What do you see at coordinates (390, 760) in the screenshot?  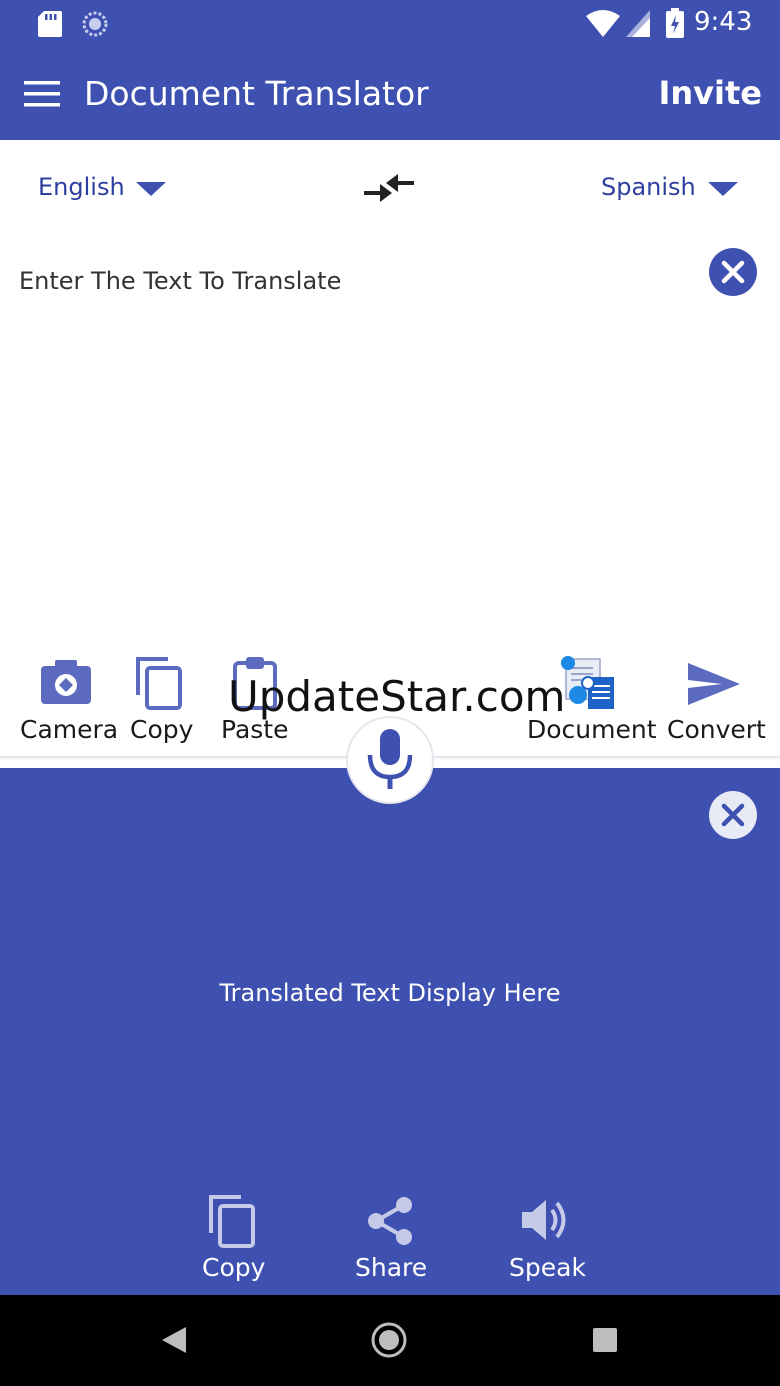 I see `microphone-button` at bounding box center [390, 760].